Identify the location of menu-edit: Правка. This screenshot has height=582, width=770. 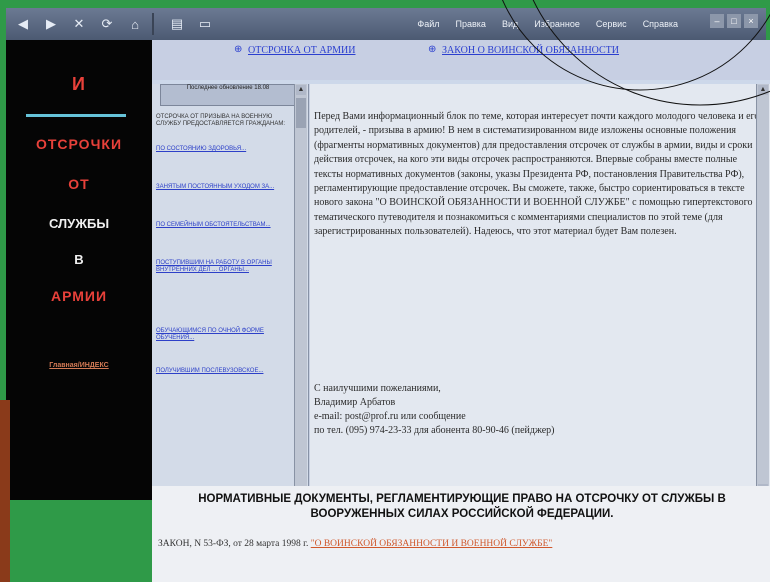
(471, 24).